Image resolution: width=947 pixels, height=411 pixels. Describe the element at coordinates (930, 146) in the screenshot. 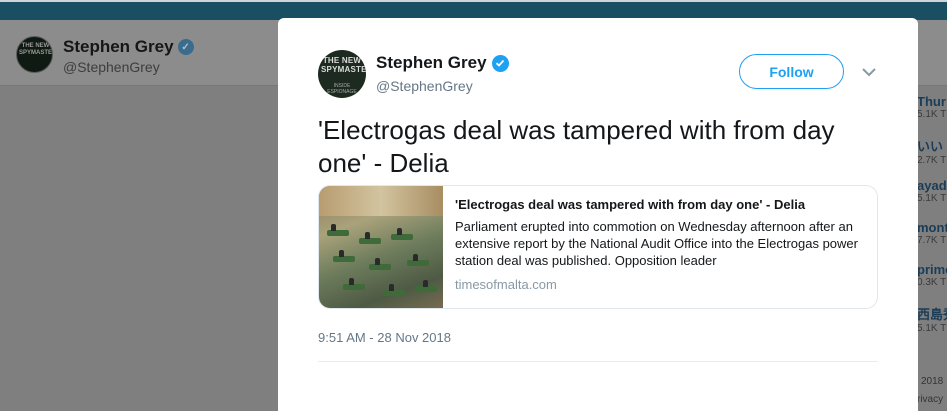

I see `trend-title: いい` at that location.